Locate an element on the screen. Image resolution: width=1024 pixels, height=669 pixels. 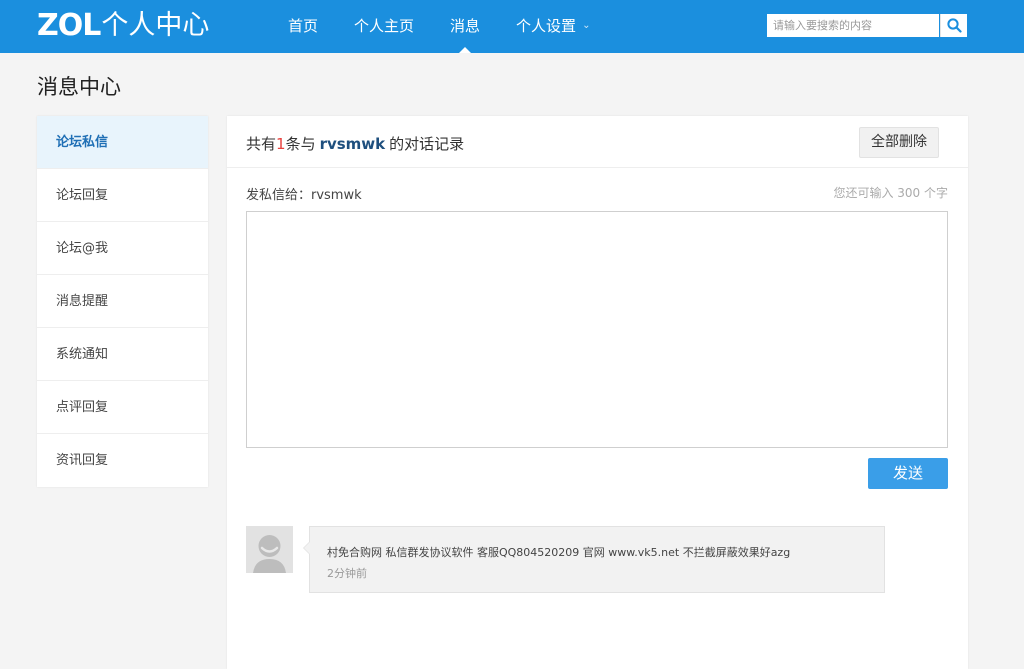
sidebar-item-system-notices: 系统通知 is located at coordinates (122, 354).